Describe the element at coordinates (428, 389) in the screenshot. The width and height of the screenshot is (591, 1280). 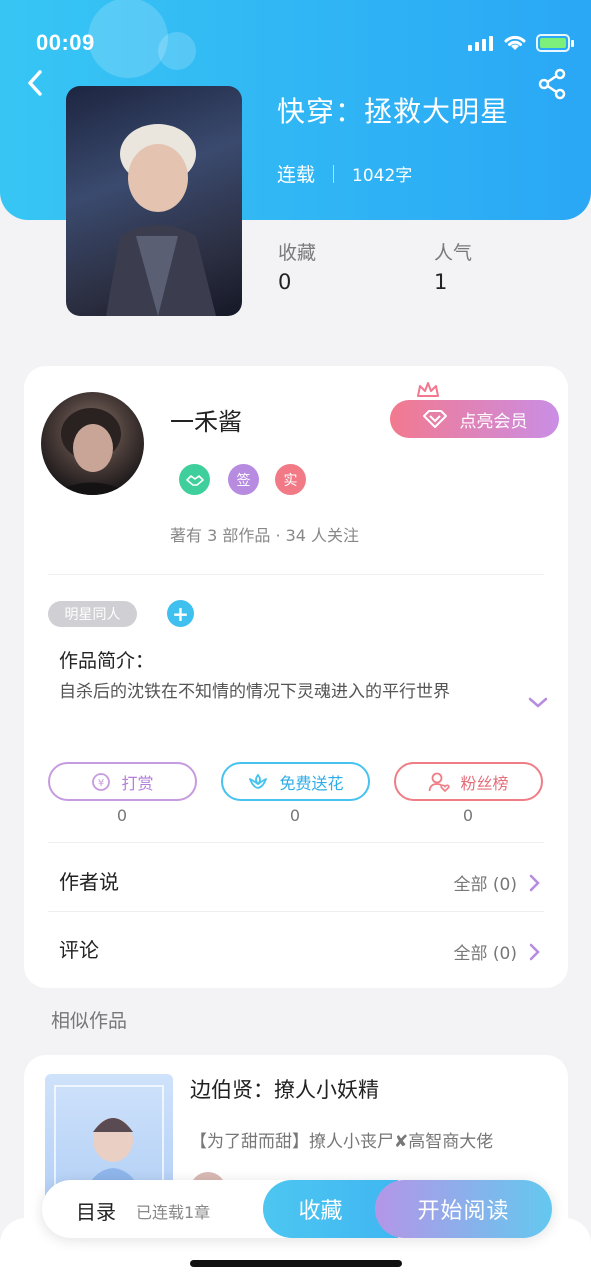
I see `crown-icon` at that location.